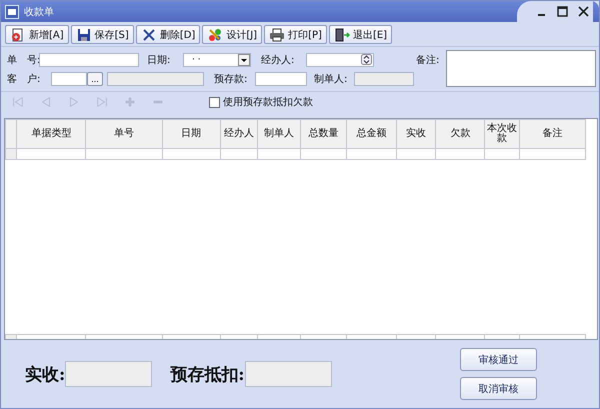 The image size is (600, 409). I want to click on column-header: 实收, so click(416, 134).